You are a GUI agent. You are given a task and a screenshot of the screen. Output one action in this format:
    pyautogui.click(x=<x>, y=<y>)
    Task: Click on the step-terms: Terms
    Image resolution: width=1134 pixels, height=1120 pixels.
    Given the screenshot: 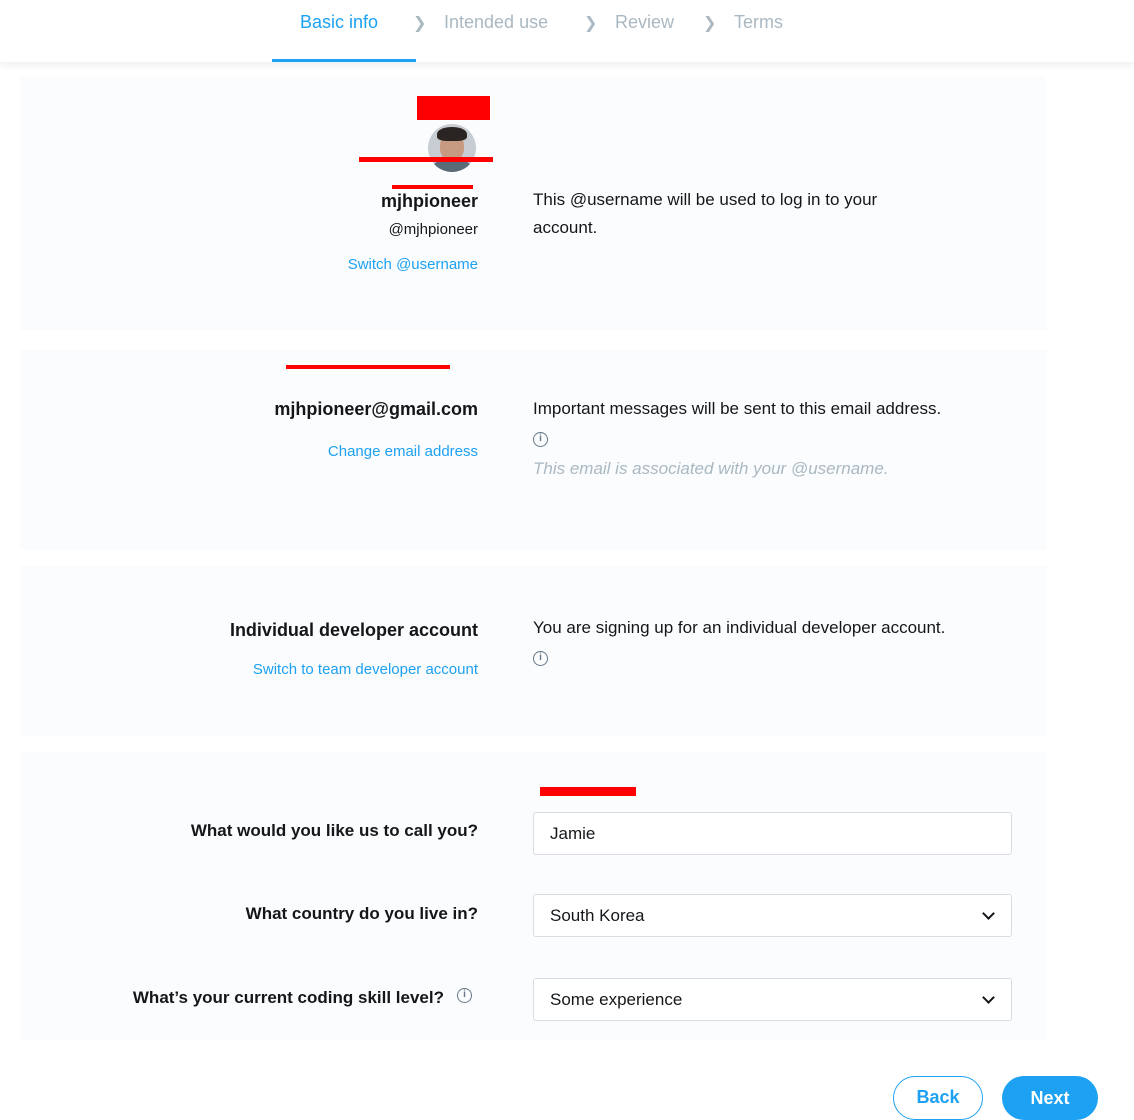 What is the action you would take?
    pyautogui.click(x=758, y=22)
    